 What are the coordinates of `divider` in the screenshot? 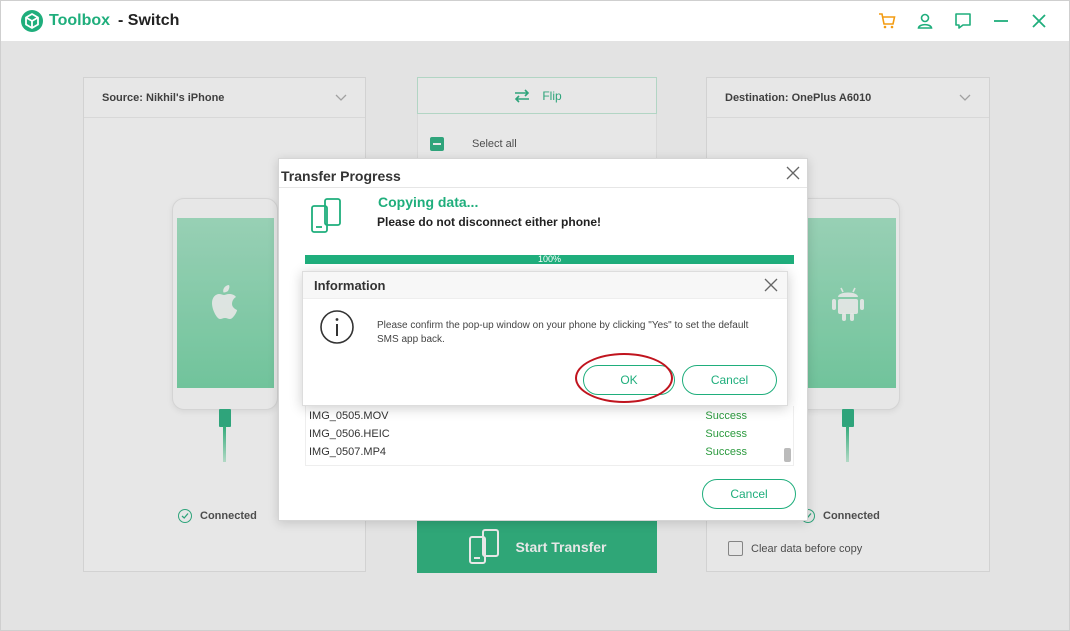 It's located at (543, 187).